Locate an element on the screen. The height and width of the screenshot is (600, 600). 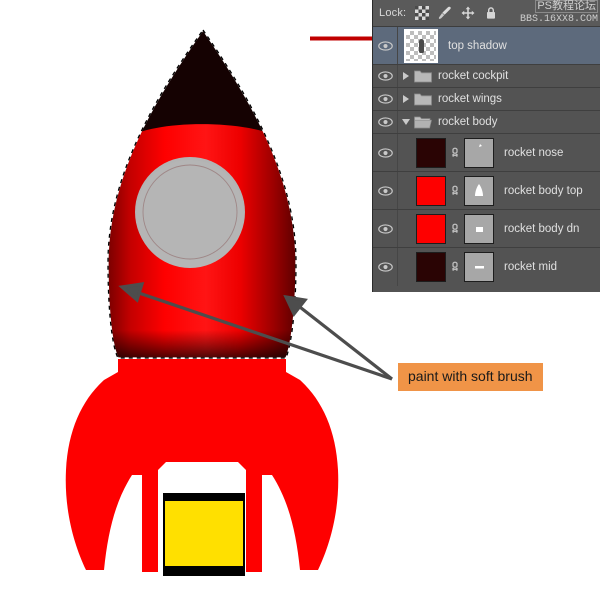
layer-mask-thumbnail-rocket-nose is located at coordinates (479, 152).